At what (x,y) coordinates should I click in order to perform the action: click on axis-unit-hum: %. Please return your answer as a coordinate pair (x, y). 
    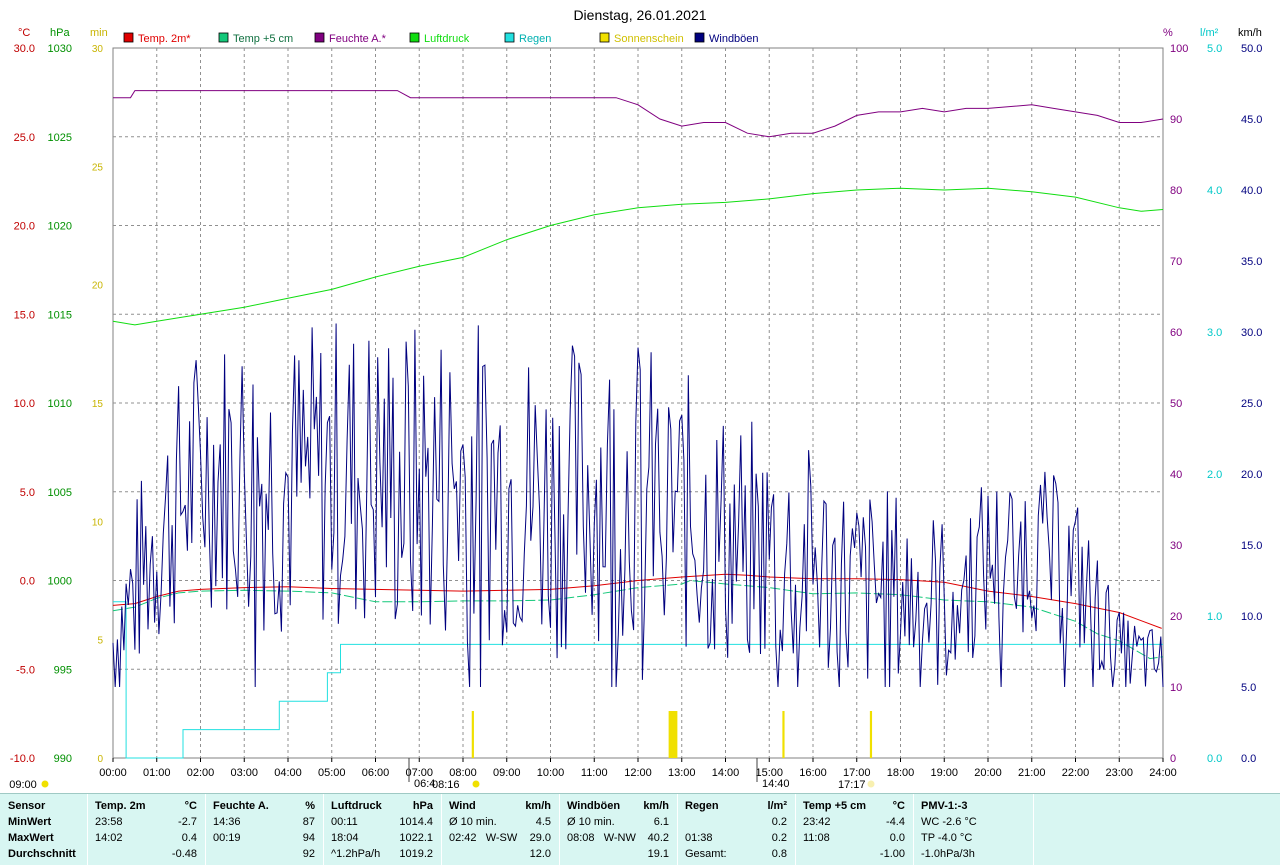
    Looking at the image, I should click on (1168, 33).